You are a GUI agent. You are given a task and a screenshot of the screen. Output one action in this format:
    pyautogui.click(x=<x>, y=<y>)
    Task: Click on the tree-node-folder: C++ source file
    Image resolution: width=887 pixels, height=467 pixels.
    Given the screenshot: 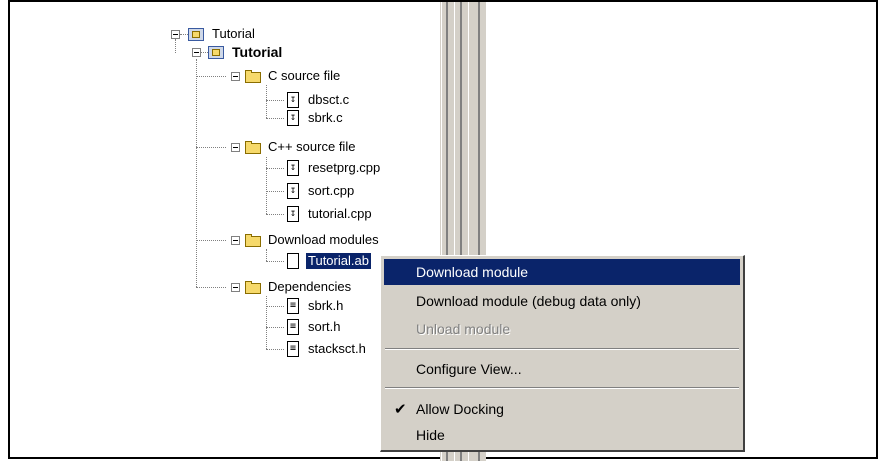 What is the action you would take?
    pyautogui.click(x=300, y=147)
    